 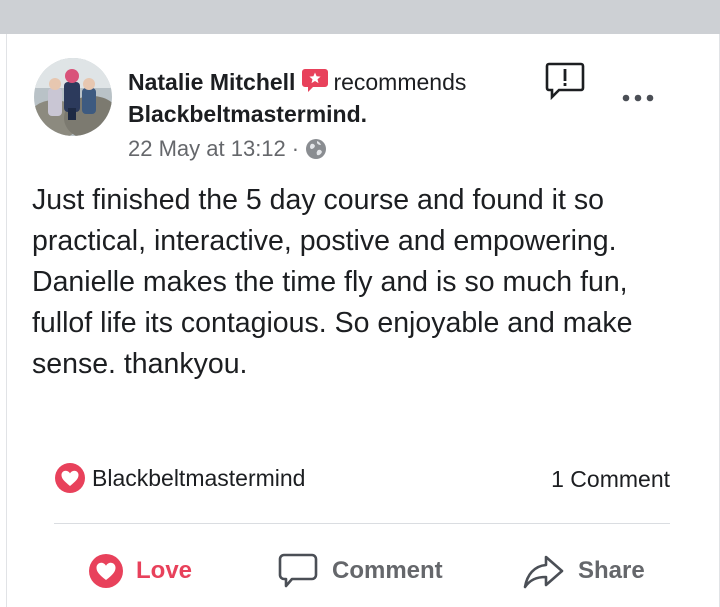 I want to click on report-button, so click(x=565, y=81).